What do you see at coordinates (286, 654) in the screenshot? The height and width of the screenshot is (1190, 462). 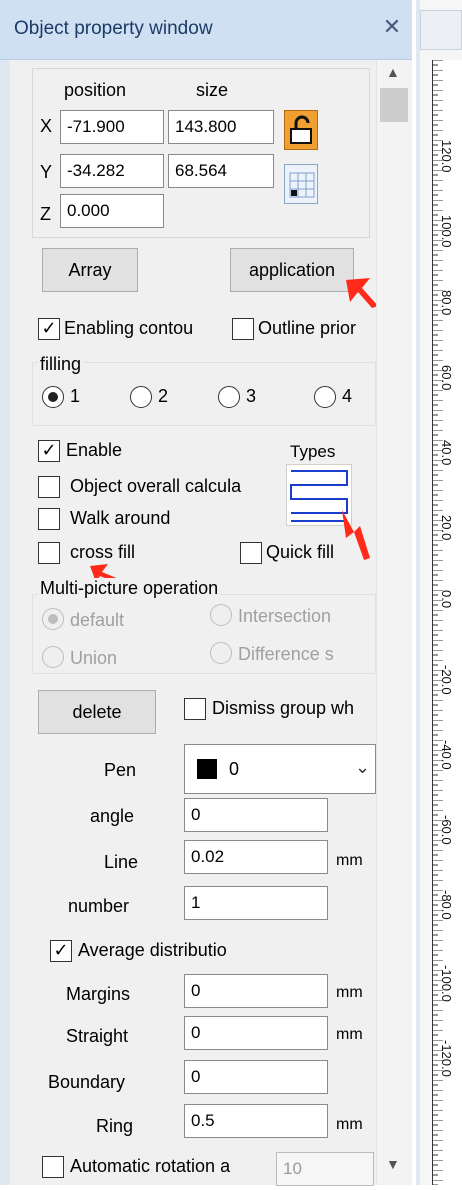 I see `difference-label: Difference s` at bounding box center [286, 654].